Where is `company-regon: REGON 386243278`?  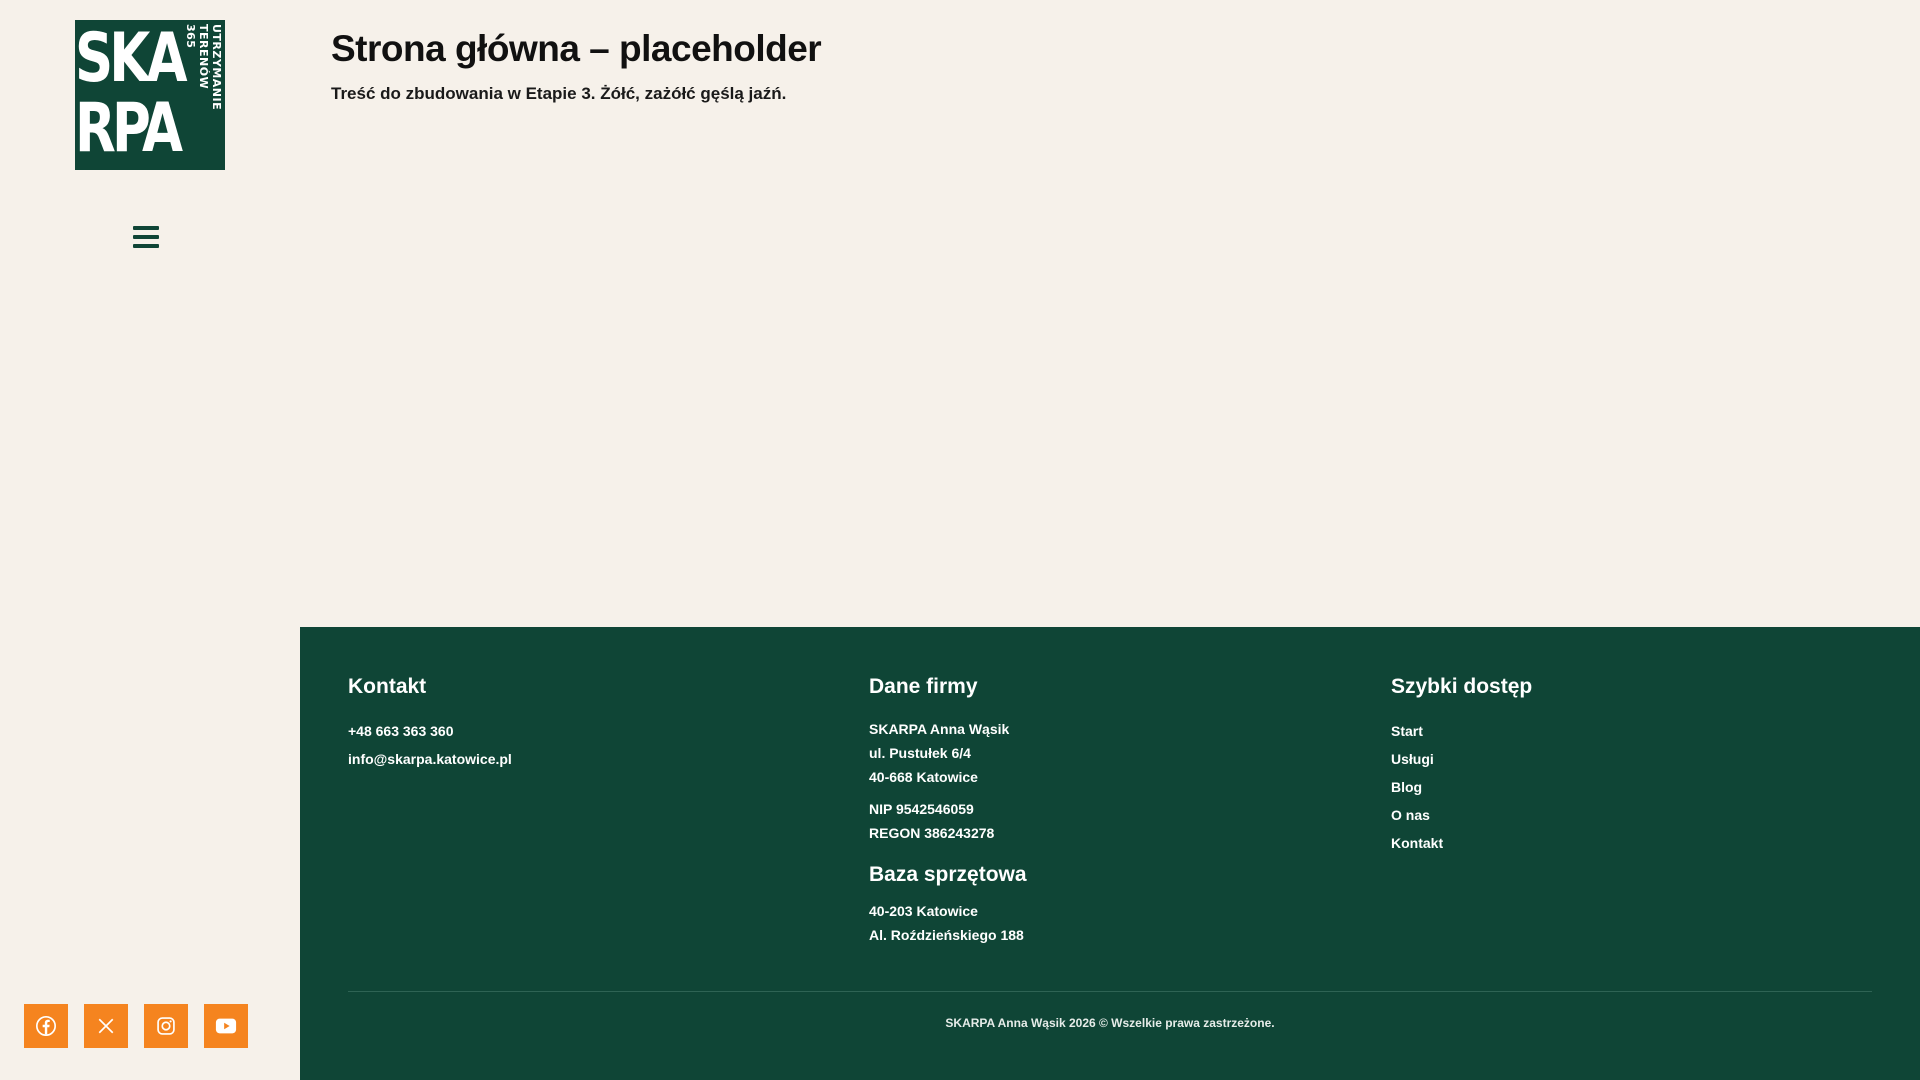
company-regon: REGON 386243278 is located at coordinates (932, 833).